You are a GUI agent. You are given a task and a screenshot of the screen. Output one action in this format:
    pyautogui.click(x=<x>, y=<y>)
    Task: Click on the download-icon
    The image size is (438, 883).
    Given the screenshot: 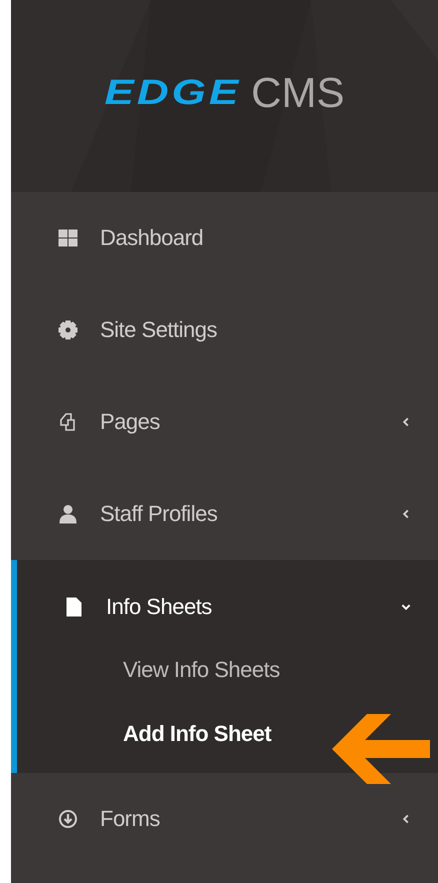 What is the action you would take?
    pyautogui.click(x=68, y=819)
    